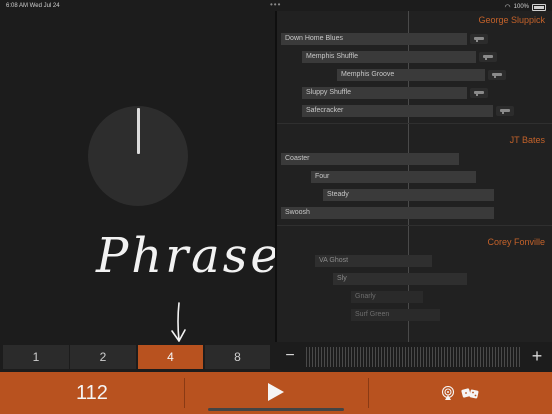 The height and width of the screenshot is (414, 552). I want to click on multitasking-dots-icon: •••, so click(275, 4).